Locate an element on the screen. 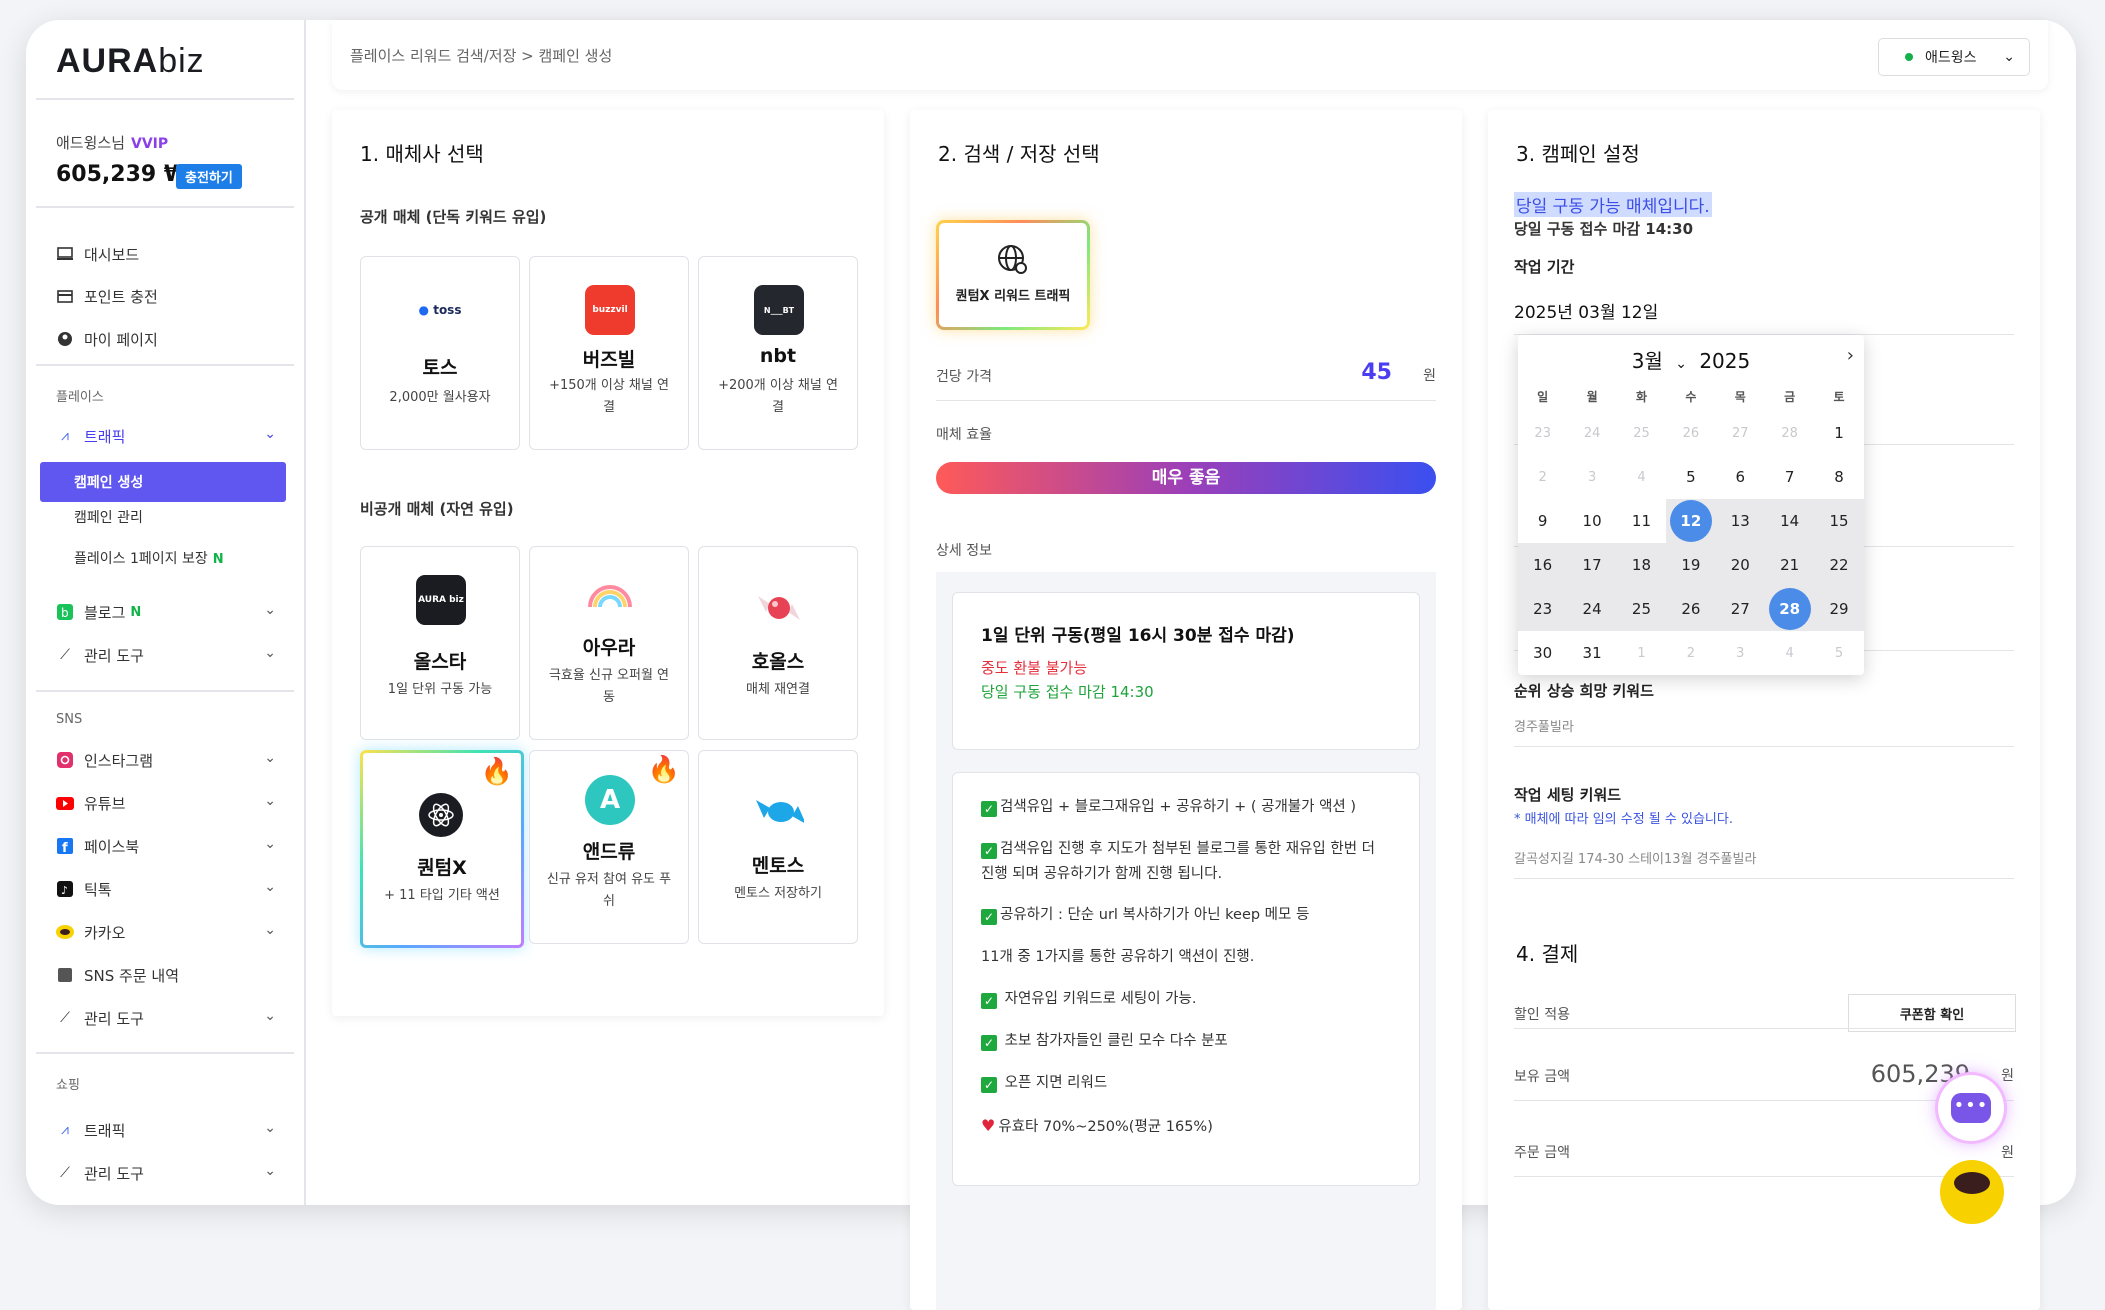 The width and height of the screenshot is (2105, 1310). sidebar-item-traffic: ⩘ 트래픽 ⌄ is located at coordinates (180, 436).